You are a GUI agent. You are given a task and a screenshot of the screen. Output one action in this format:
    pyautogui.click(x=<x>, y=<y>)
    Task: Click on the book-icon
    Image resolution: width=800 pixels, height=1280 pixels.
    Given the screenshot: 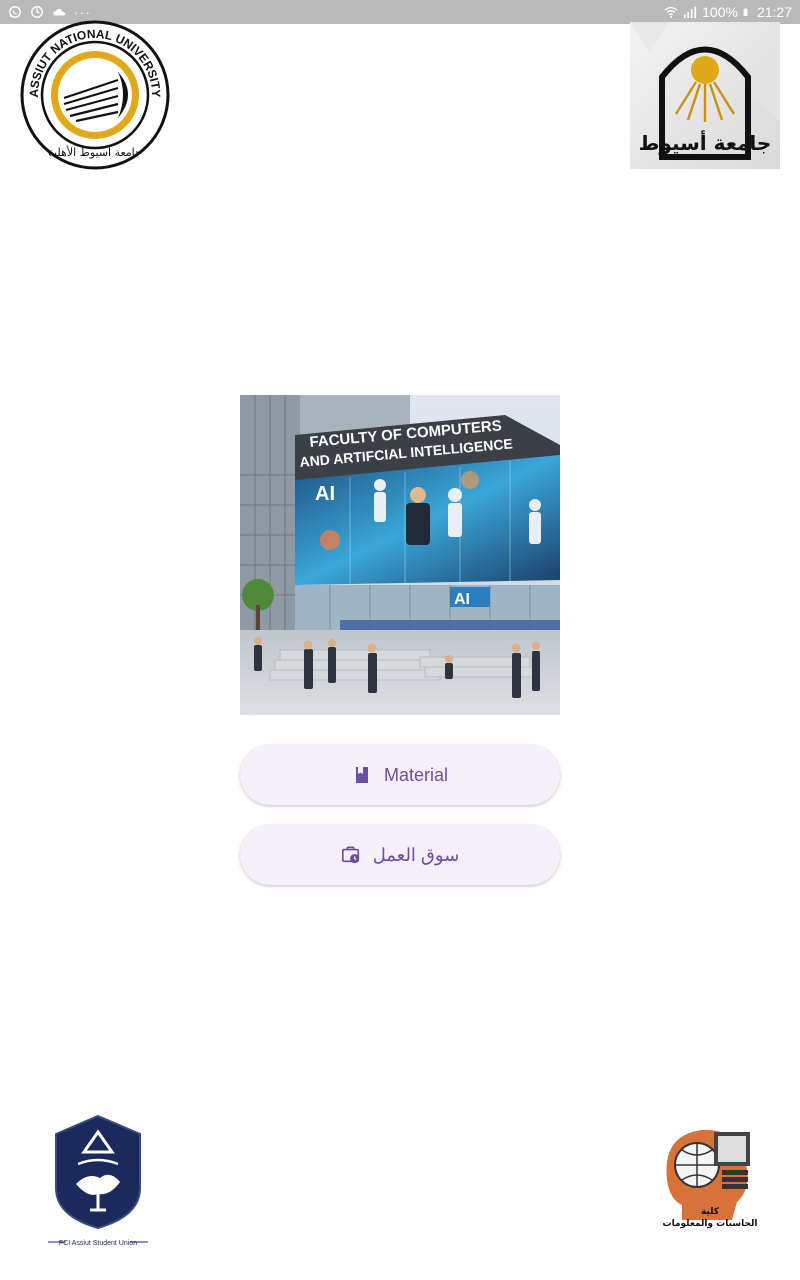 What is the action you would take?
    pyautogui.click(x=361, y=775)
    